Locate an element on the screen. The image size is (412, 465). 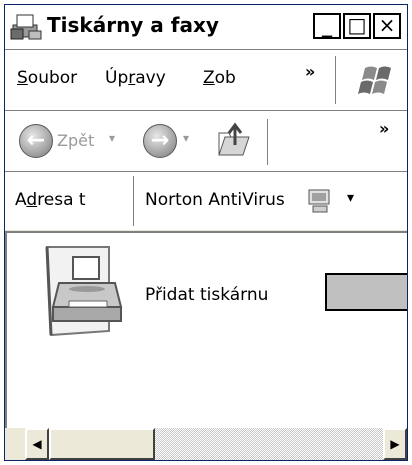
add-printer-label: Přidat tiskárnu is located at coordinates (206, 295).